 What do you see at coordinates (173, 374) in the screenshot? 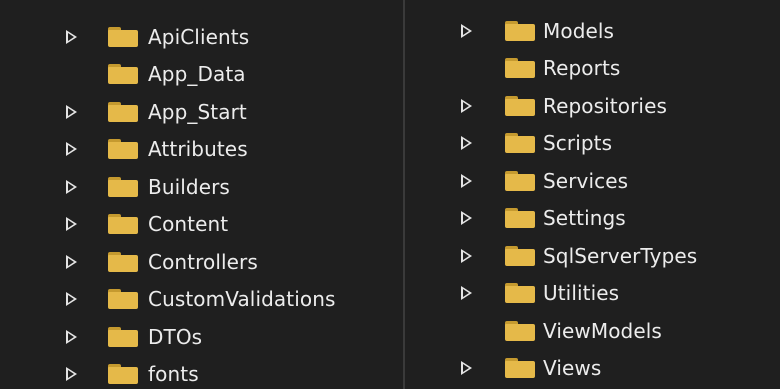
I see `folder-label: fonts` at bounding box center [173, 374].